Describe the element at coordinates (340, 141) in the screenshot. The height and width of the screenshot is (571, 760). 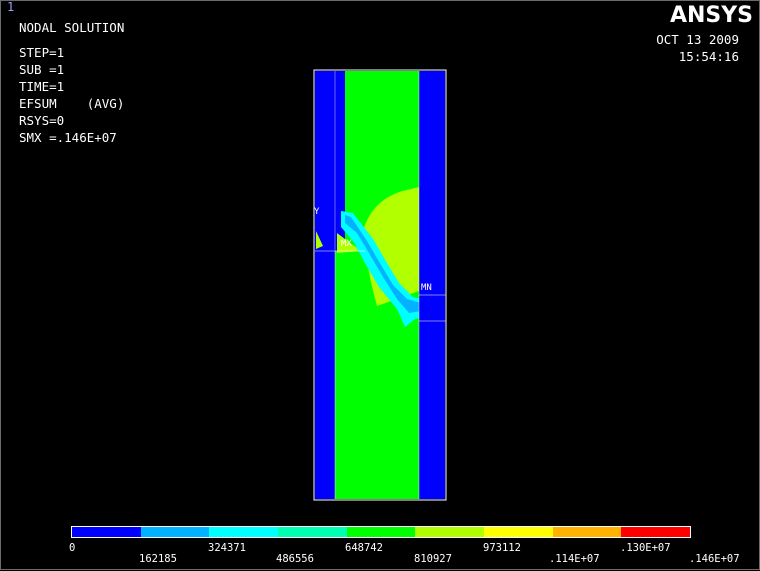
I see `upper-left-blue-step` at that location.